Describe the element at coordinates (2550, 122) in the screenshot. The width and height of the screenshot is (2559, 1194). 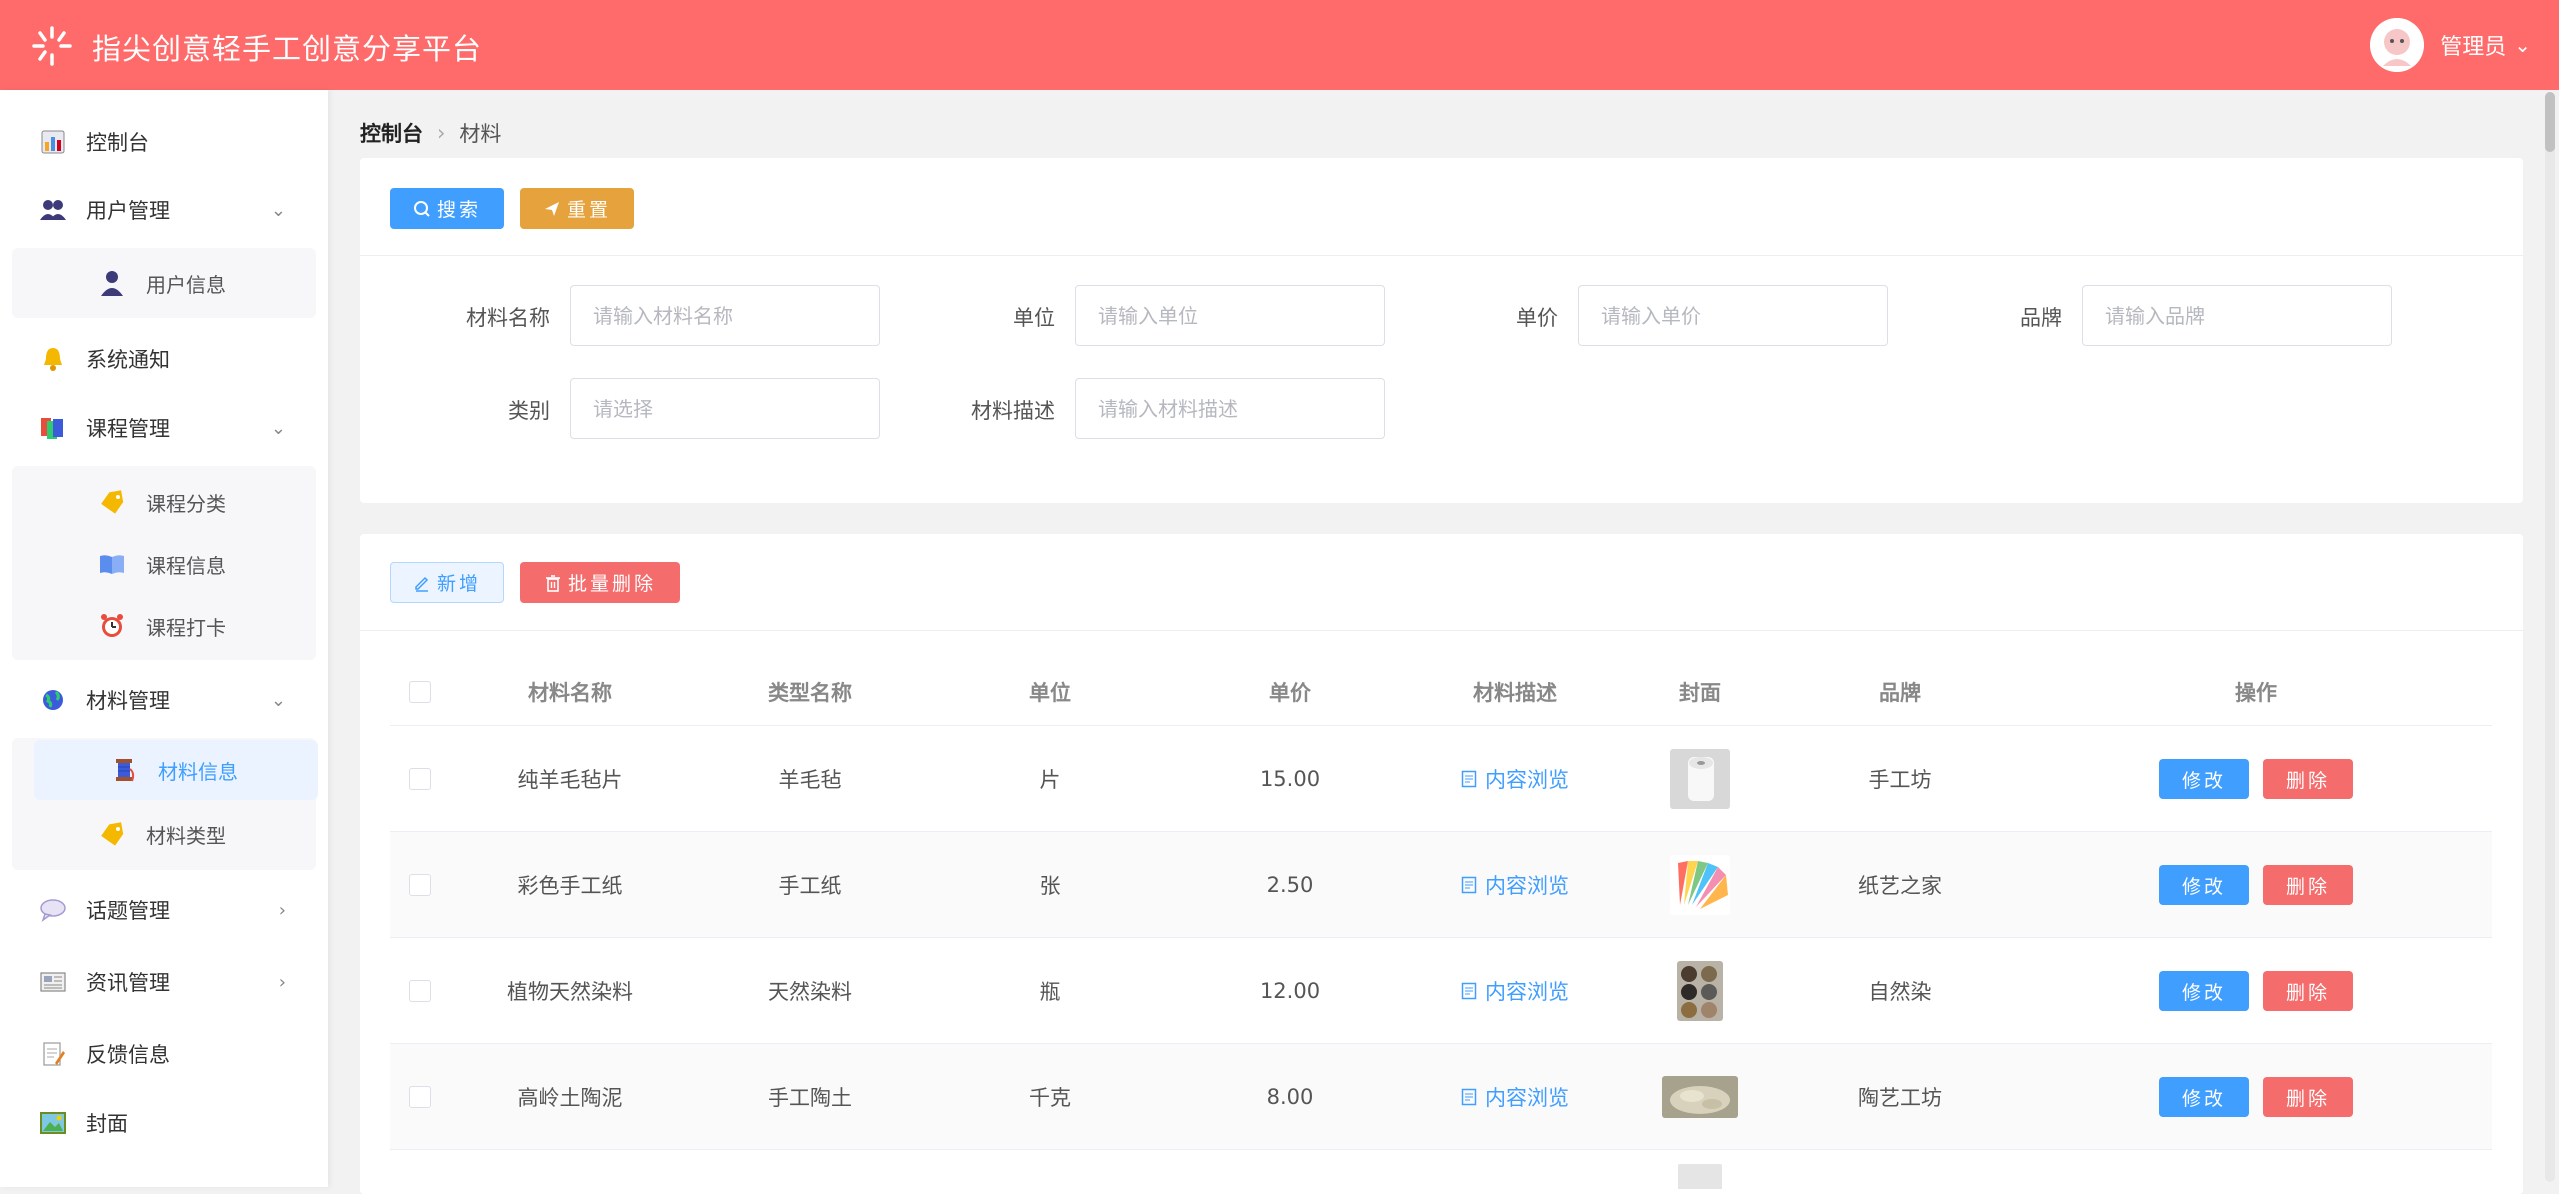
I see `scrollbar-thumb` at that location.